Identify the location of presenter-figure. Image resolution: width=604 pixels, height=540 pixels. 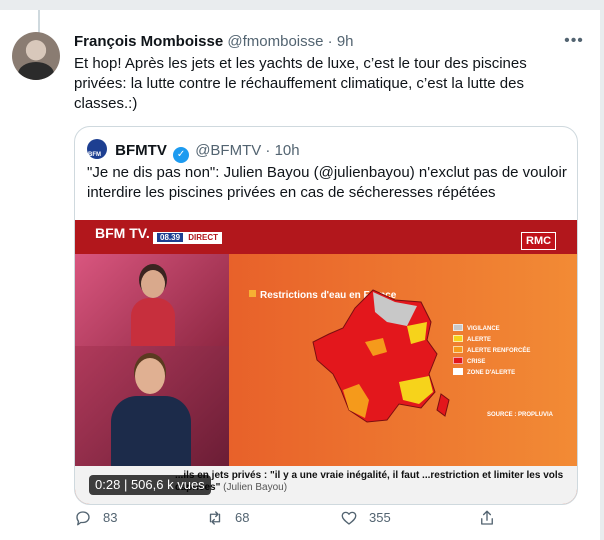
(153, 307).